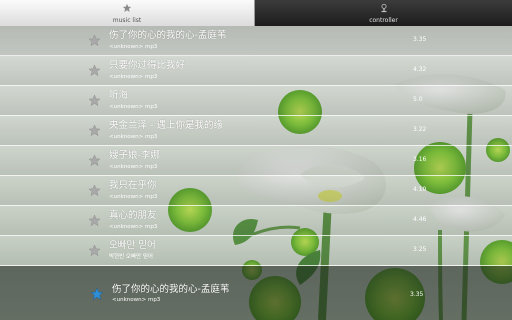 This screenshot has width=512, height=320. Describe the element at coordinates (256, 101) in the screenshot. I see `song-row: 听海 <unknown> mp3 5.0` at that location.